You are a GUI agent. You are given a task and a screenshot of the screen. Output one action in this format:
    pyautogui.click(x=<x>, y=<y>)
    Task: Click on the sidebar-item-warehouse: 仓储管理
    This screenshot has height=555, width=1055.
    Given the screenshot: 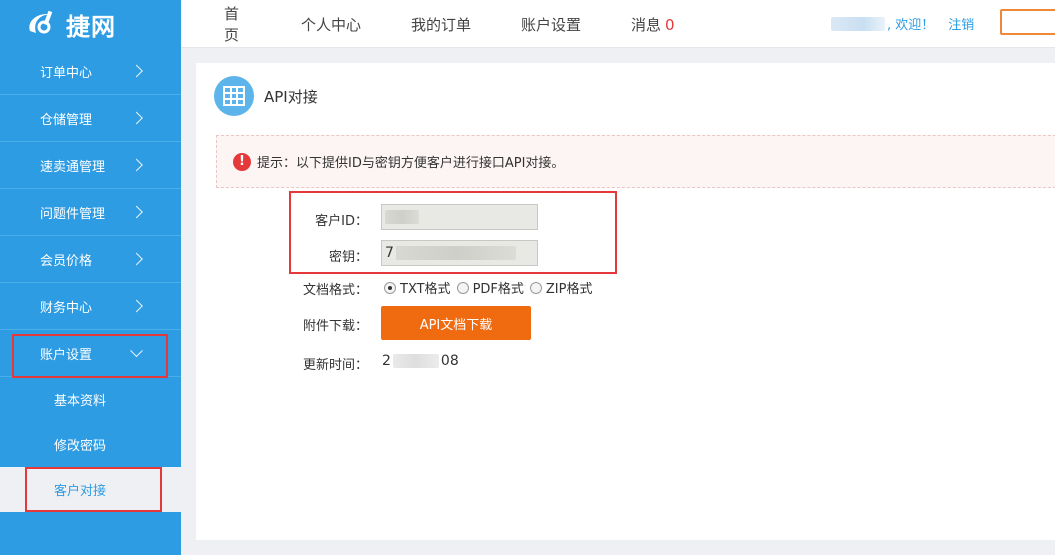 What is the action you would take?
    pyautogui.click(x=90, y=118)
    